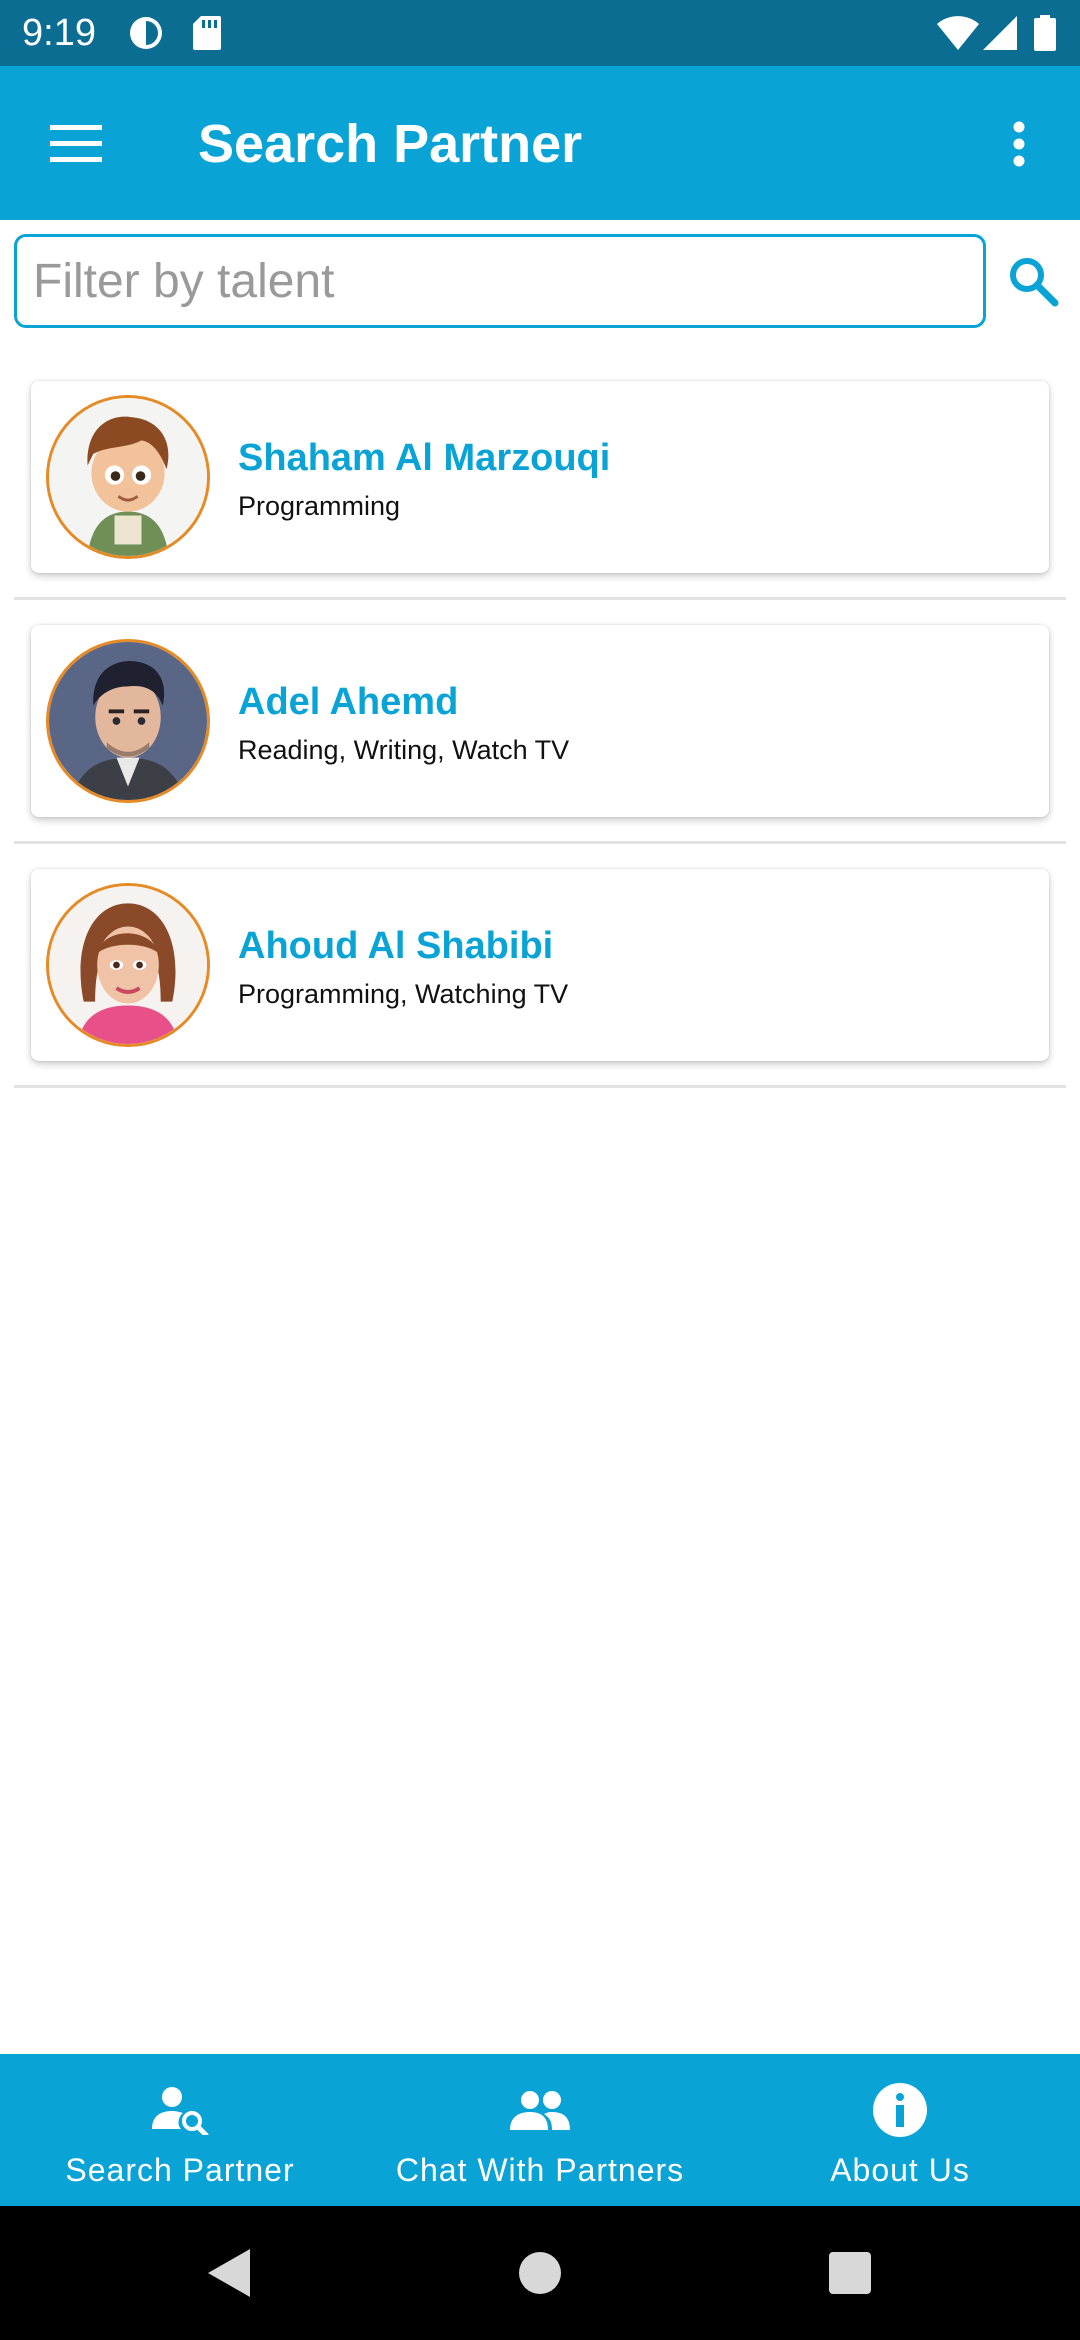 This screenshot has width=1080, height=2340. What do you see at coordinates (1033, 281) in the screenshot?
I see `search-icon` at bounding box center [1033, 281].